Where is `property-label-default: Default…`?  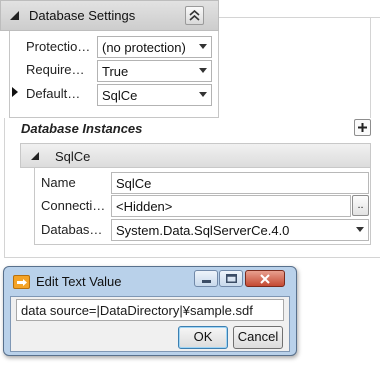 property-label-default: Default… is located at coordinates (53, 93).